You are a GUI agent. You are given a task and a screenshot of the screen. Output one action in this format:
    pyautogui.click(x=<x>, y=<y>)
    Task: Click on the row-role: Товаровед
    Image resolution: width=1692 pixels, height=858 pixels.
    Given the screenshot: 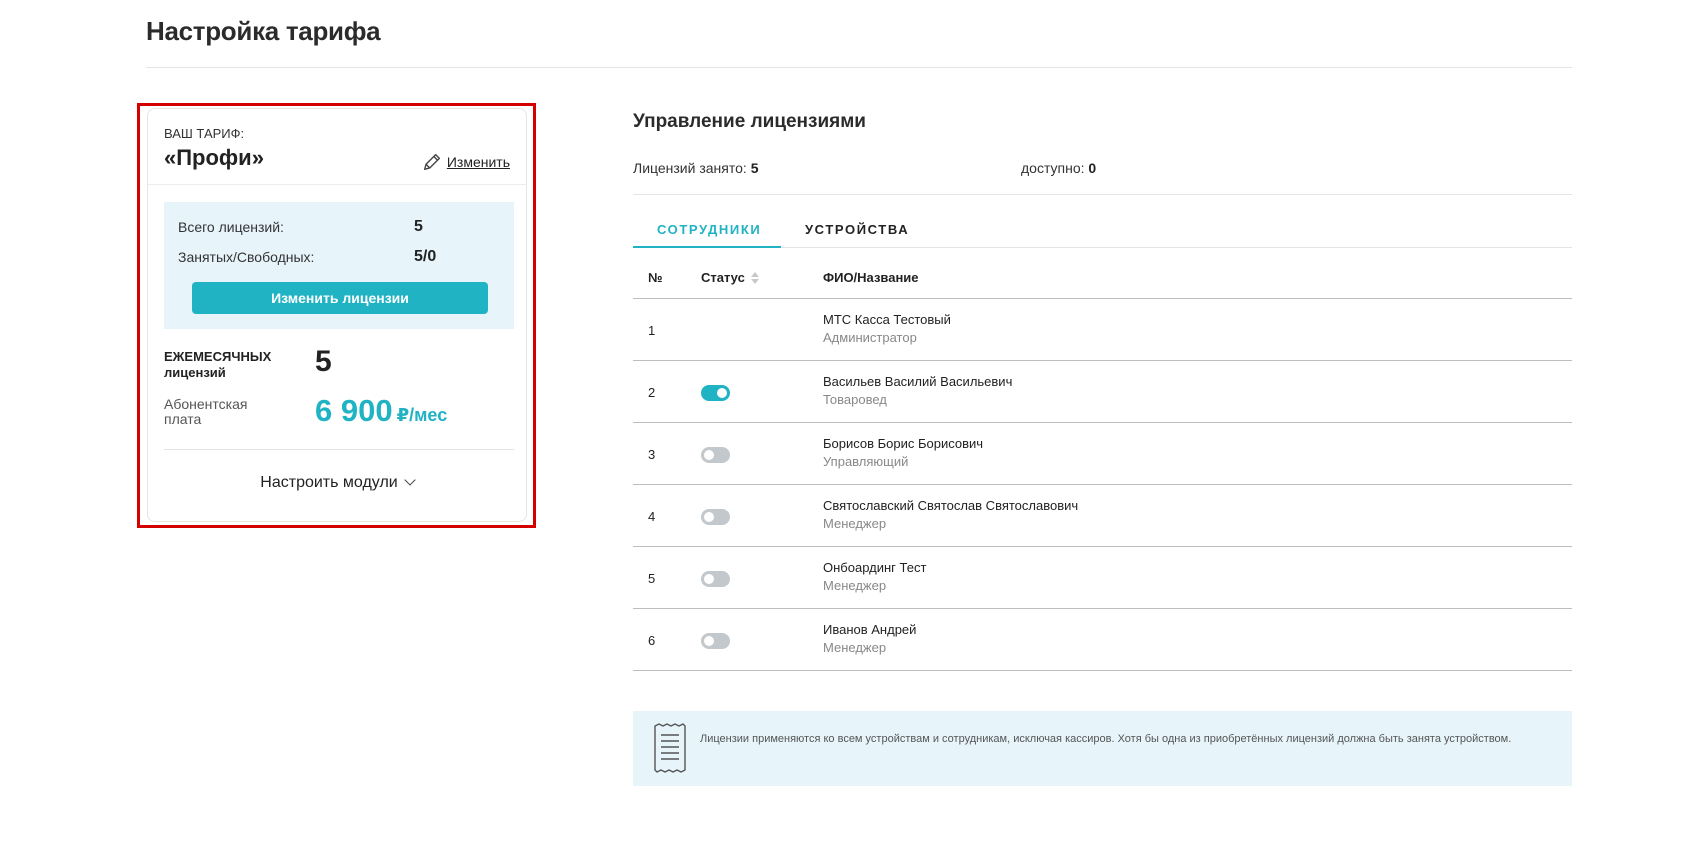 What is the action you would take?
    pyautogui.click(x=855, y=399)
    